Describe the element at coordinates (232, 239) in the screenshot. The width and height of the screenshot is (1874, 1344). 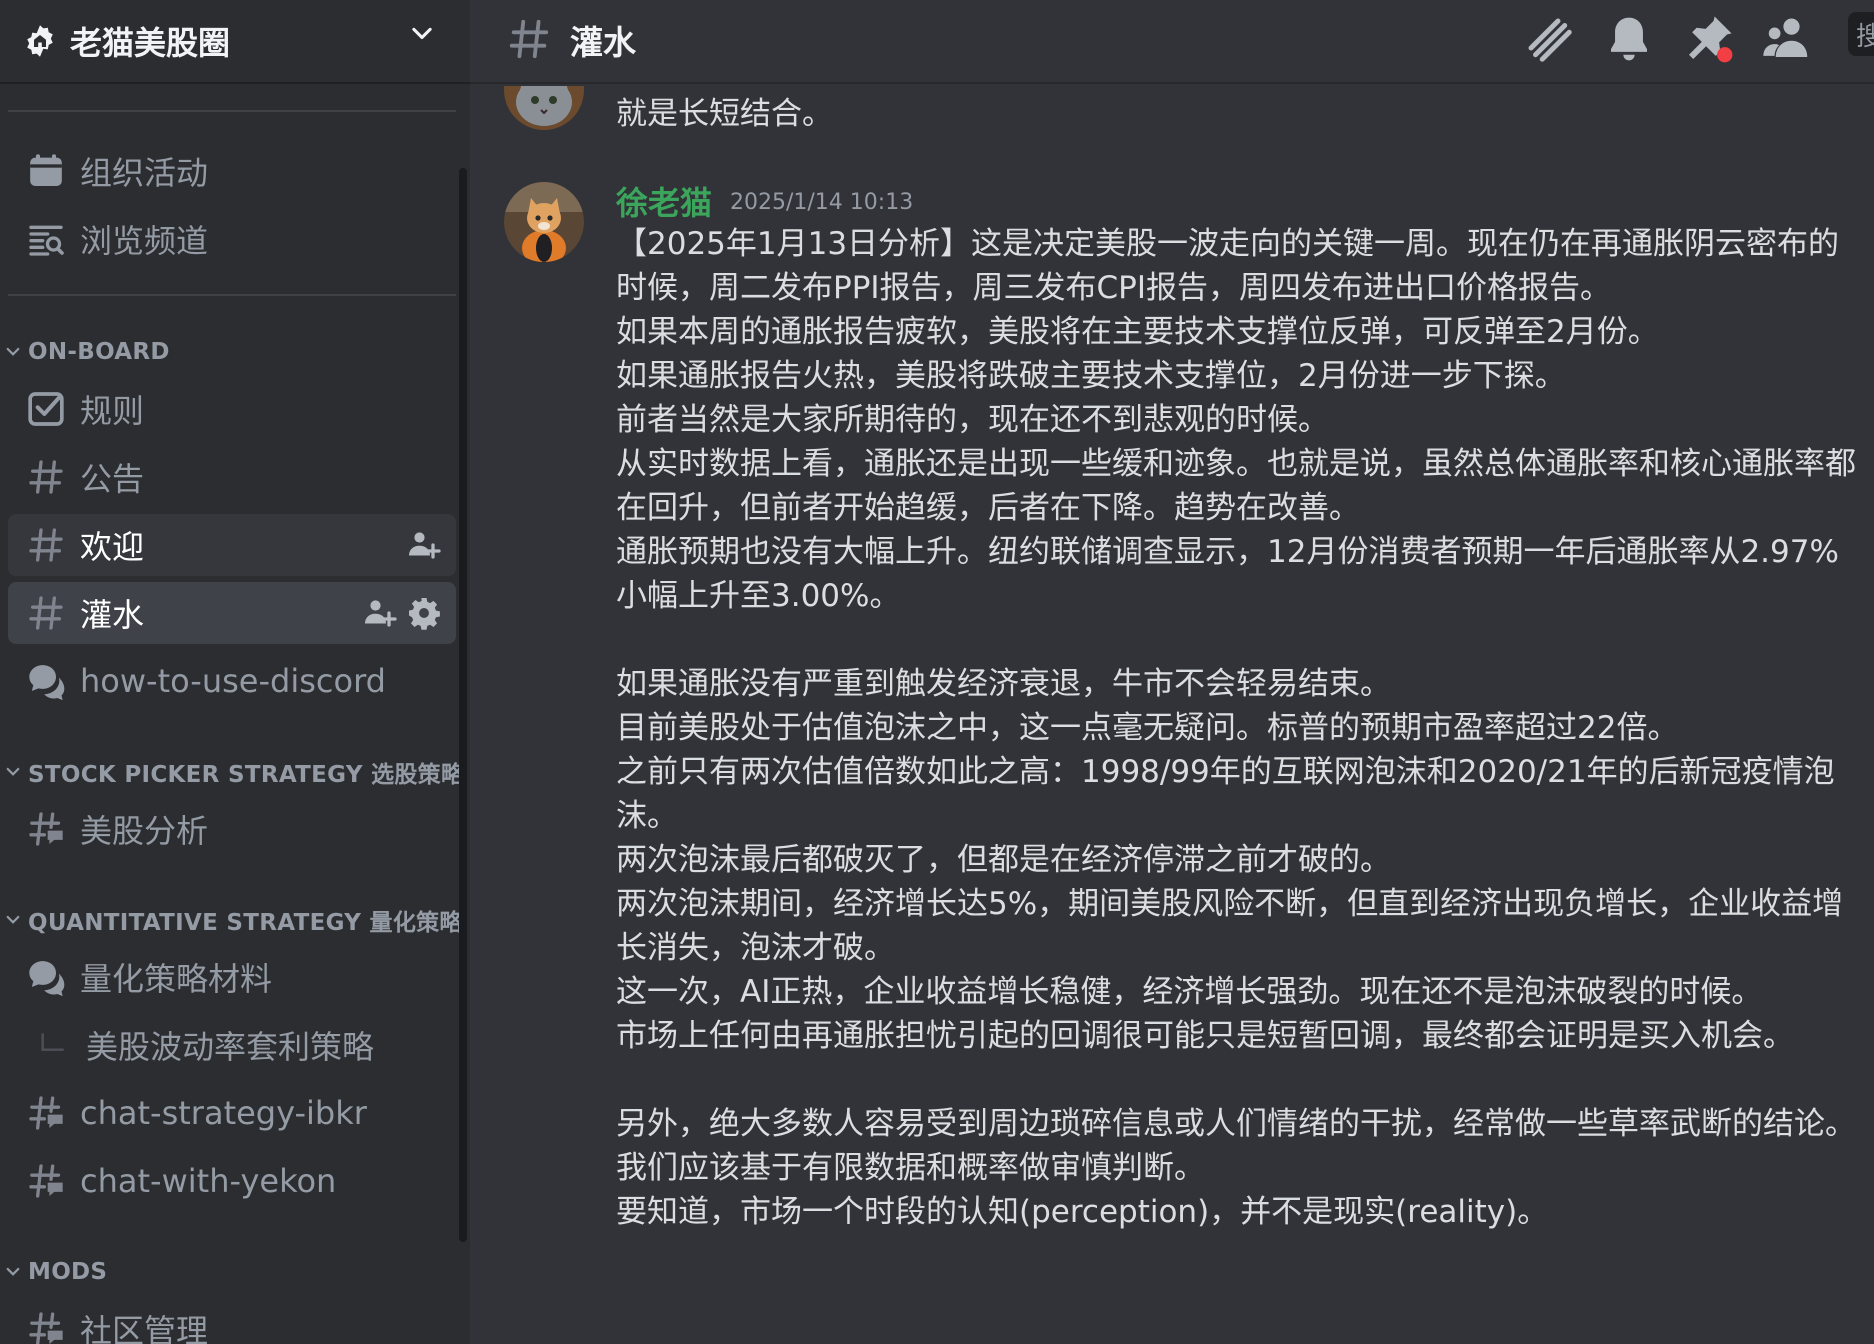
I see `nav-browse-channels: 浏览频道` at that location.